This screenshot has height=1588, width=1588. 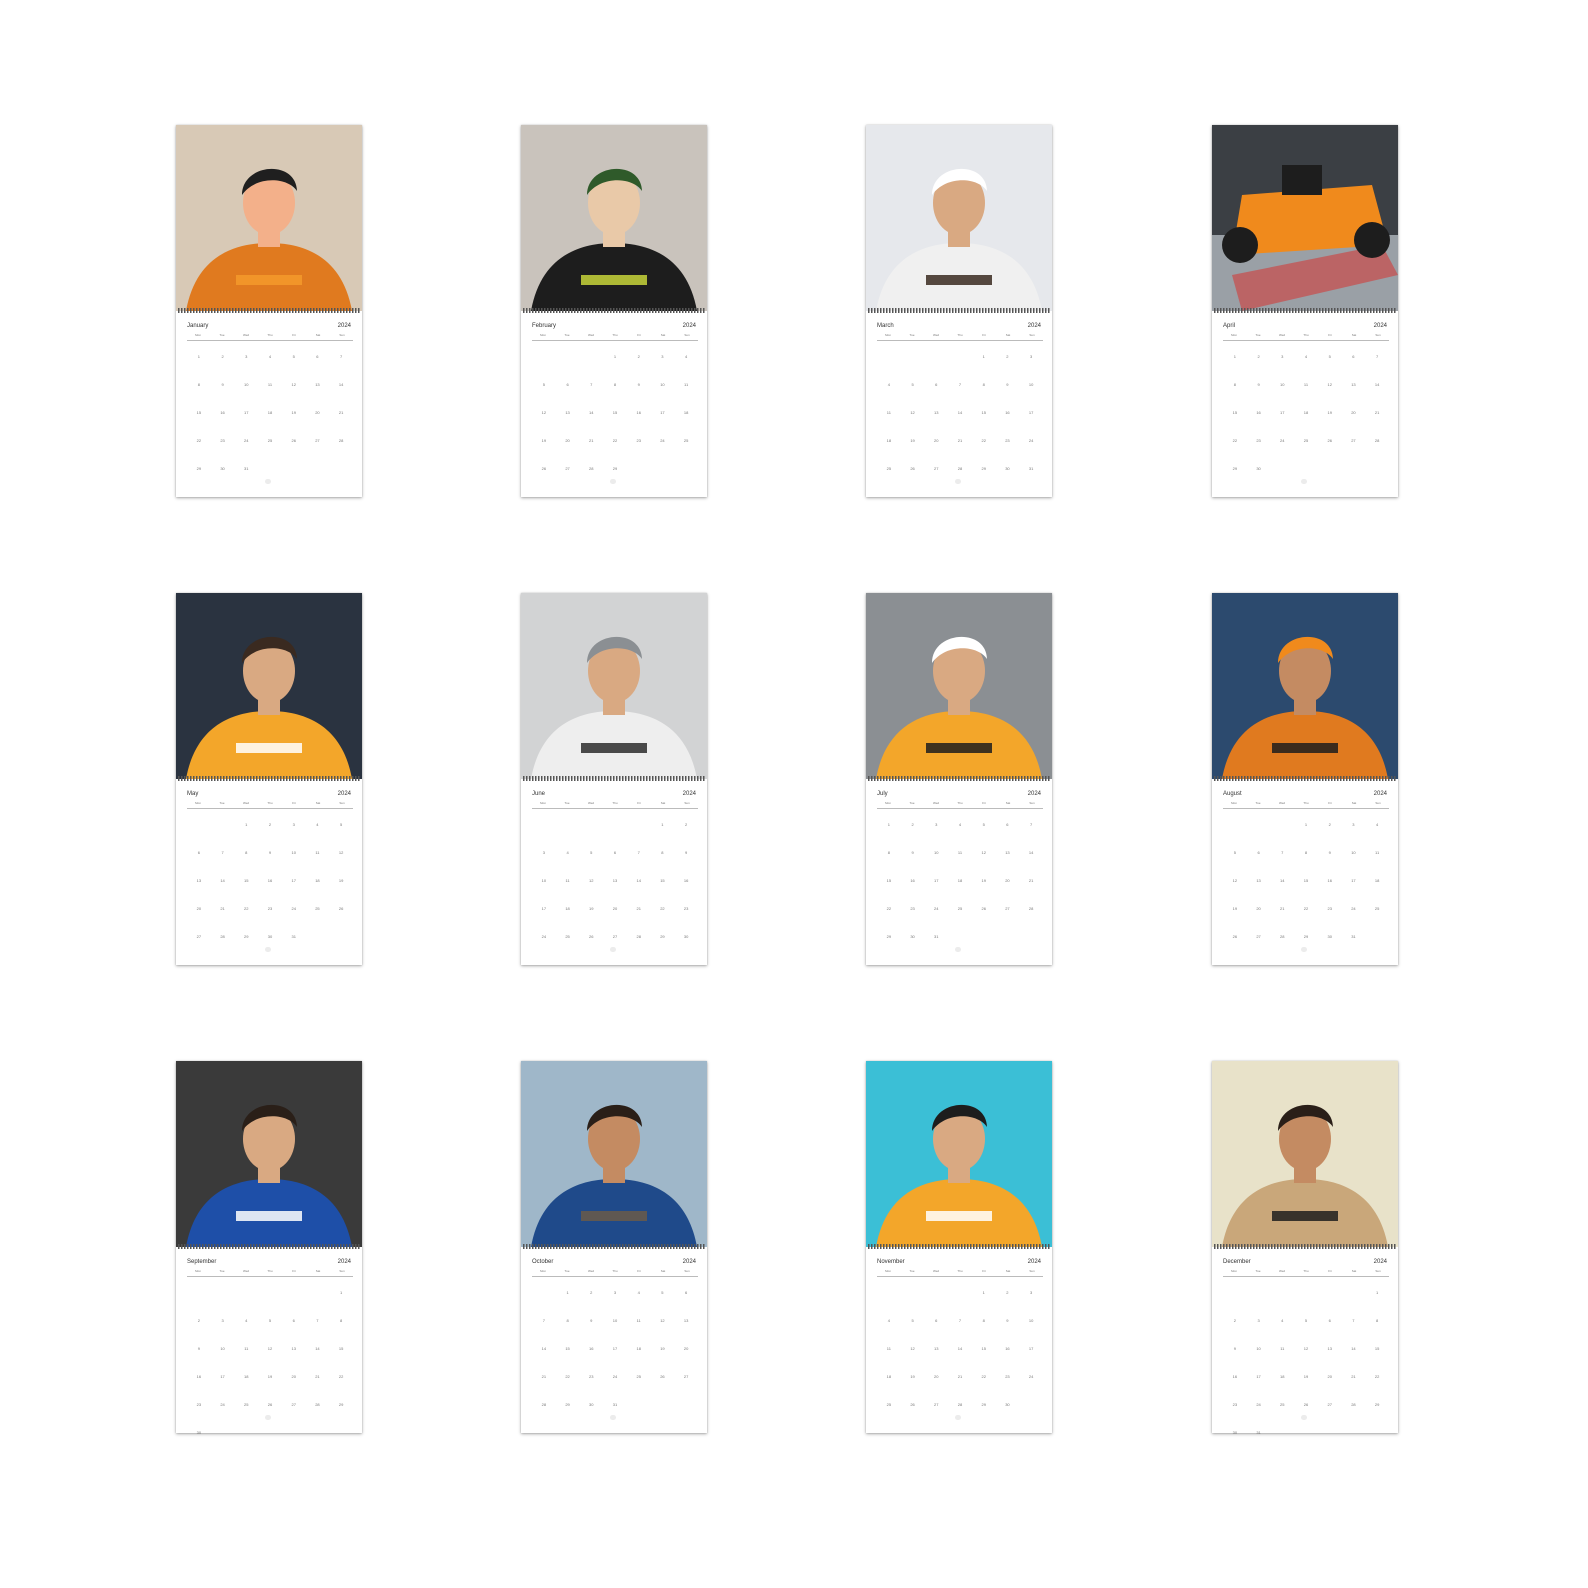 I want to click on weekday-label: Thu, so click(x=960, y=803).